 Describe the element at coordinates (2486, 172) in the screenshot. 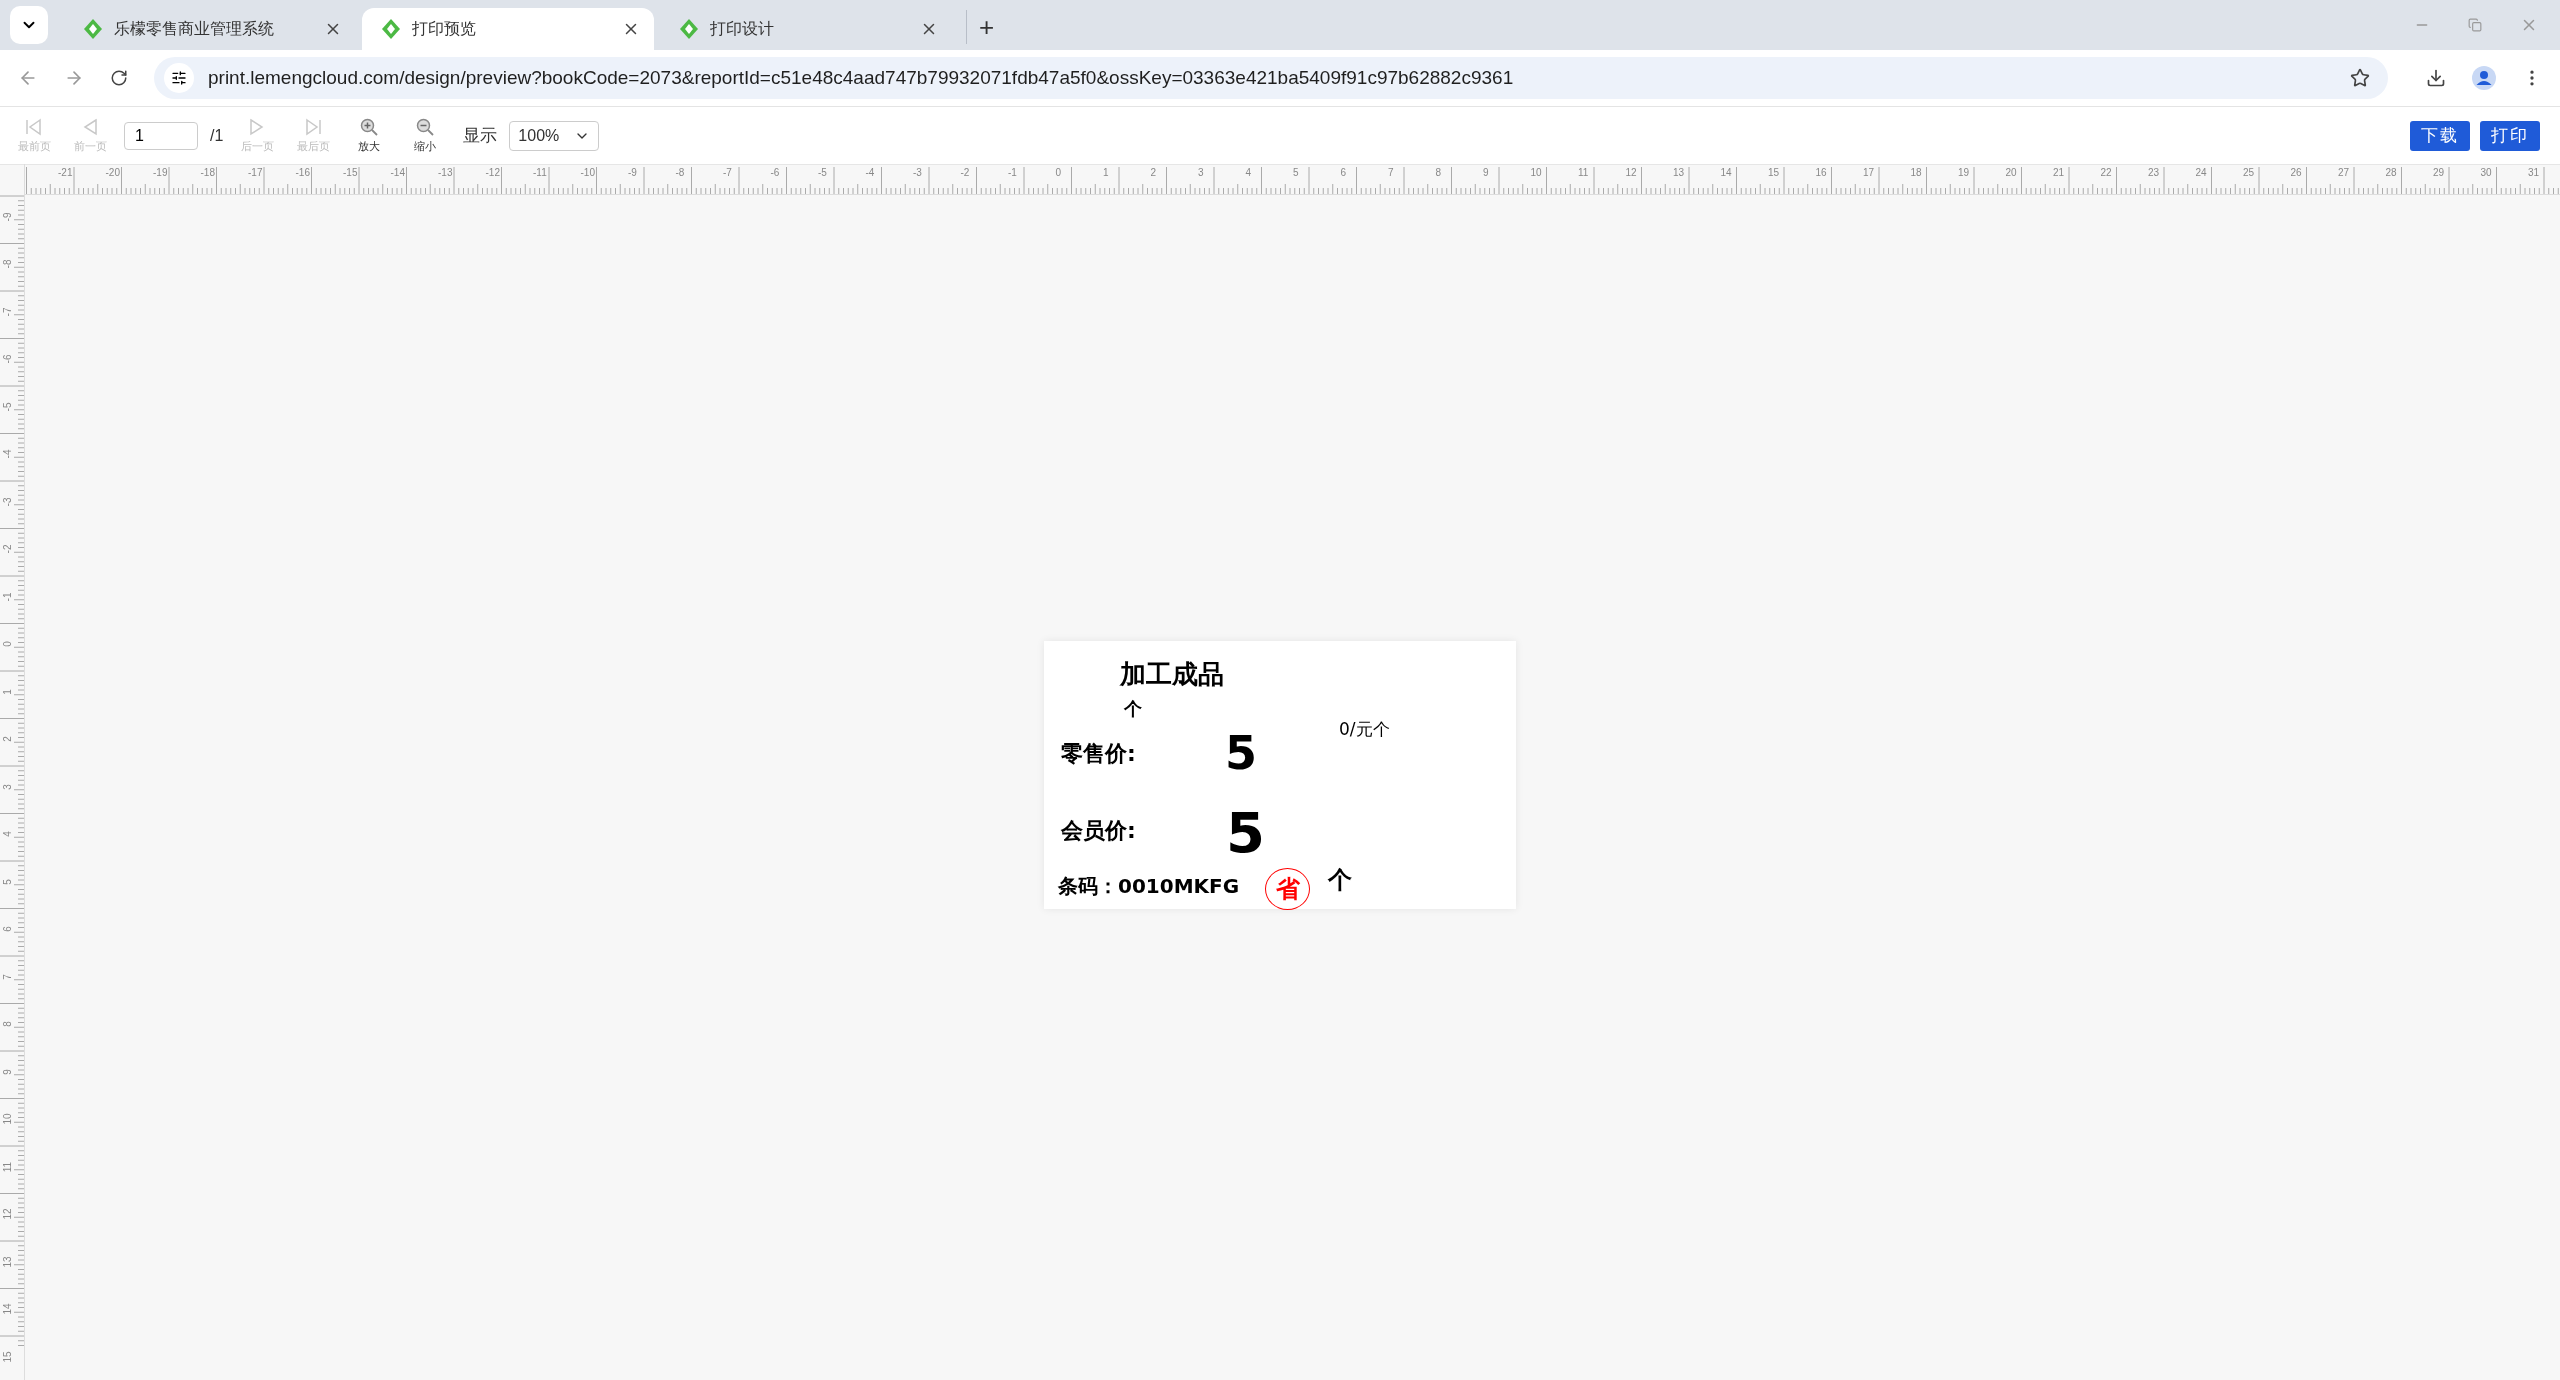

I see `ruler-label: 30` at that location.